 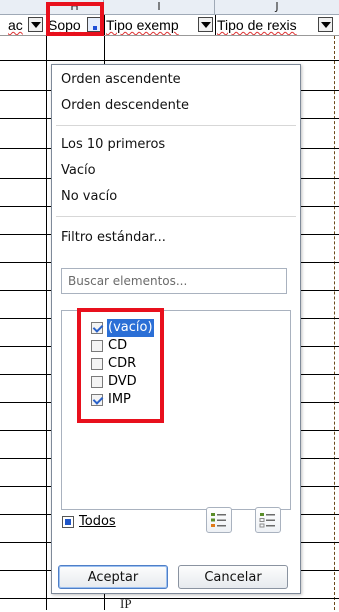 I want to click on select-current-icon-button, so click(x=268, y=520).